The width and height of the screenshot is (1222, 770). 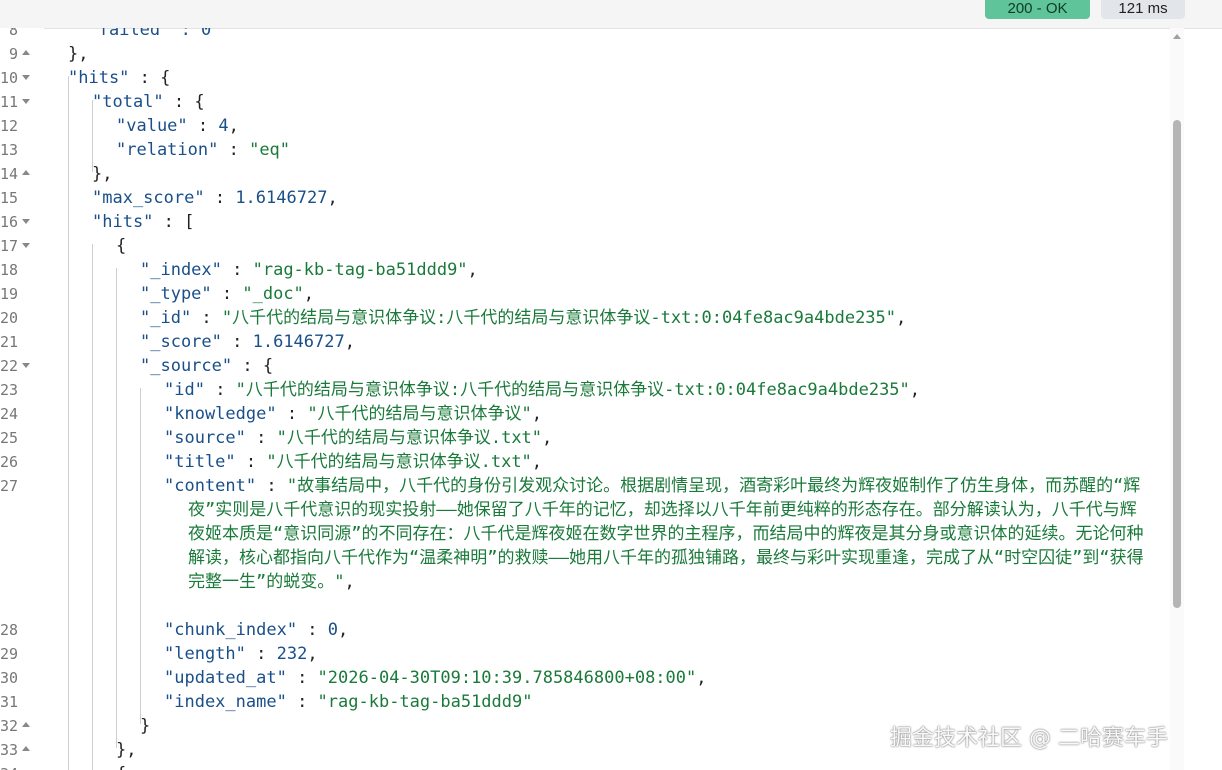 I want to click on line-number: 19, so click(x=9, y=294).